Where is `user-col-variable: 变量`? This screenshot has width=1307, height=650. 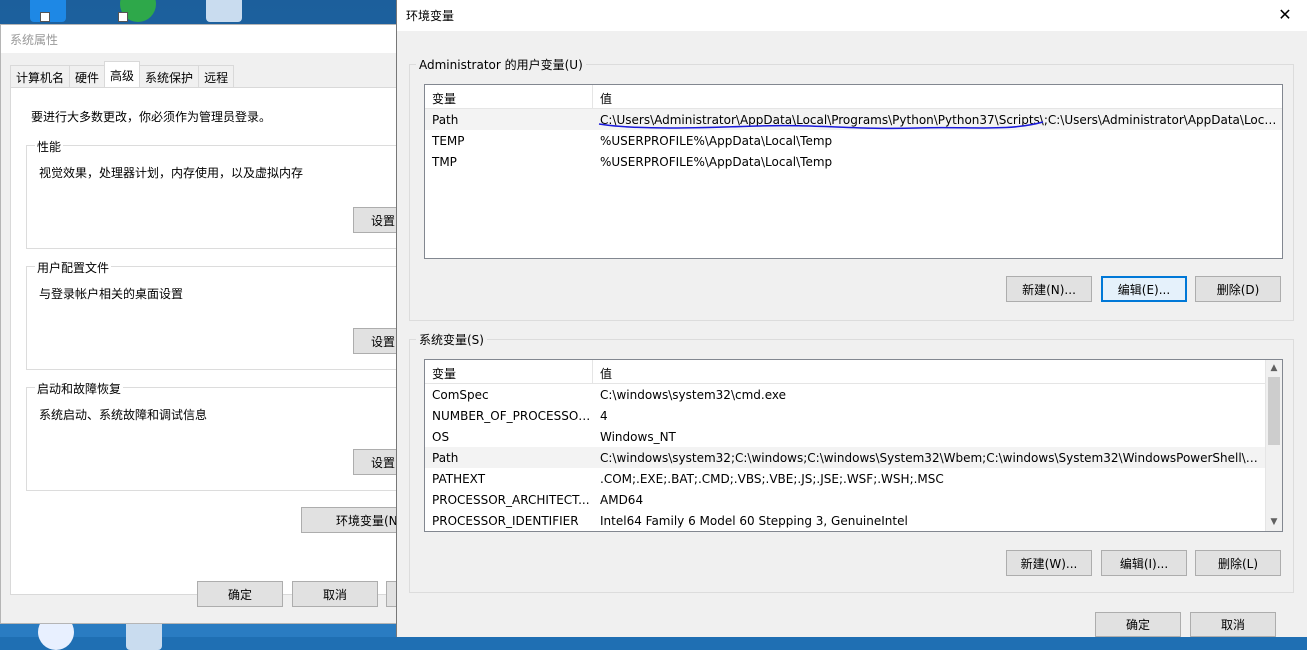
user-col-variable: 变量 is located at coordinates (509, 96).